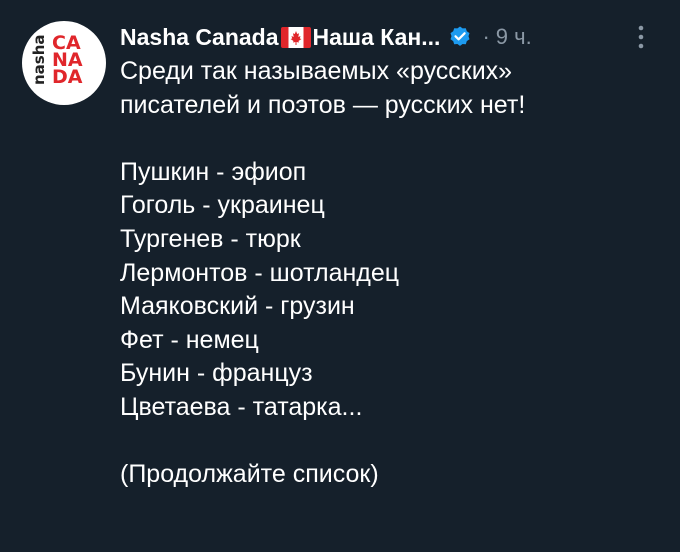 Image resolution: width=680 pixels, height=552 pixels. Describe the element at coordinates (67, 77) in the screenshot. I see `avatar-canada-line: DA` at that location.